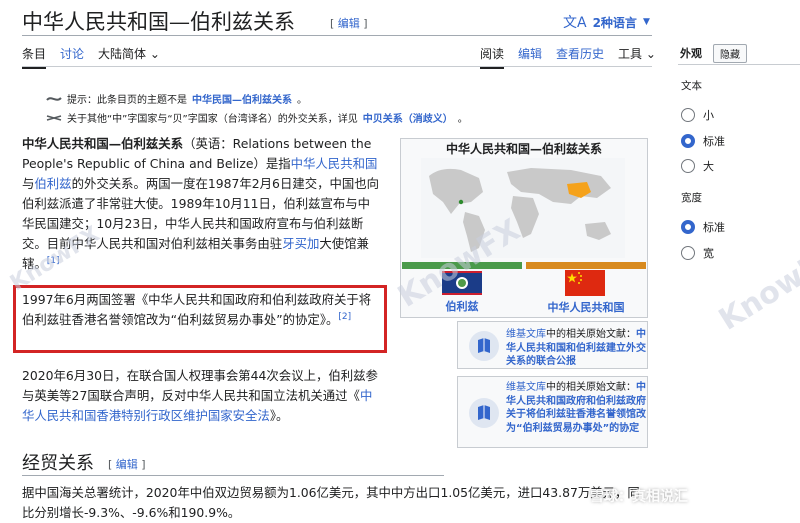 This screenshot has height=523, width=800. What do you see at coordinates (730, 53) in the screenshot?
I see `hide-button: 隐藏` at bounding box center [730, 53].